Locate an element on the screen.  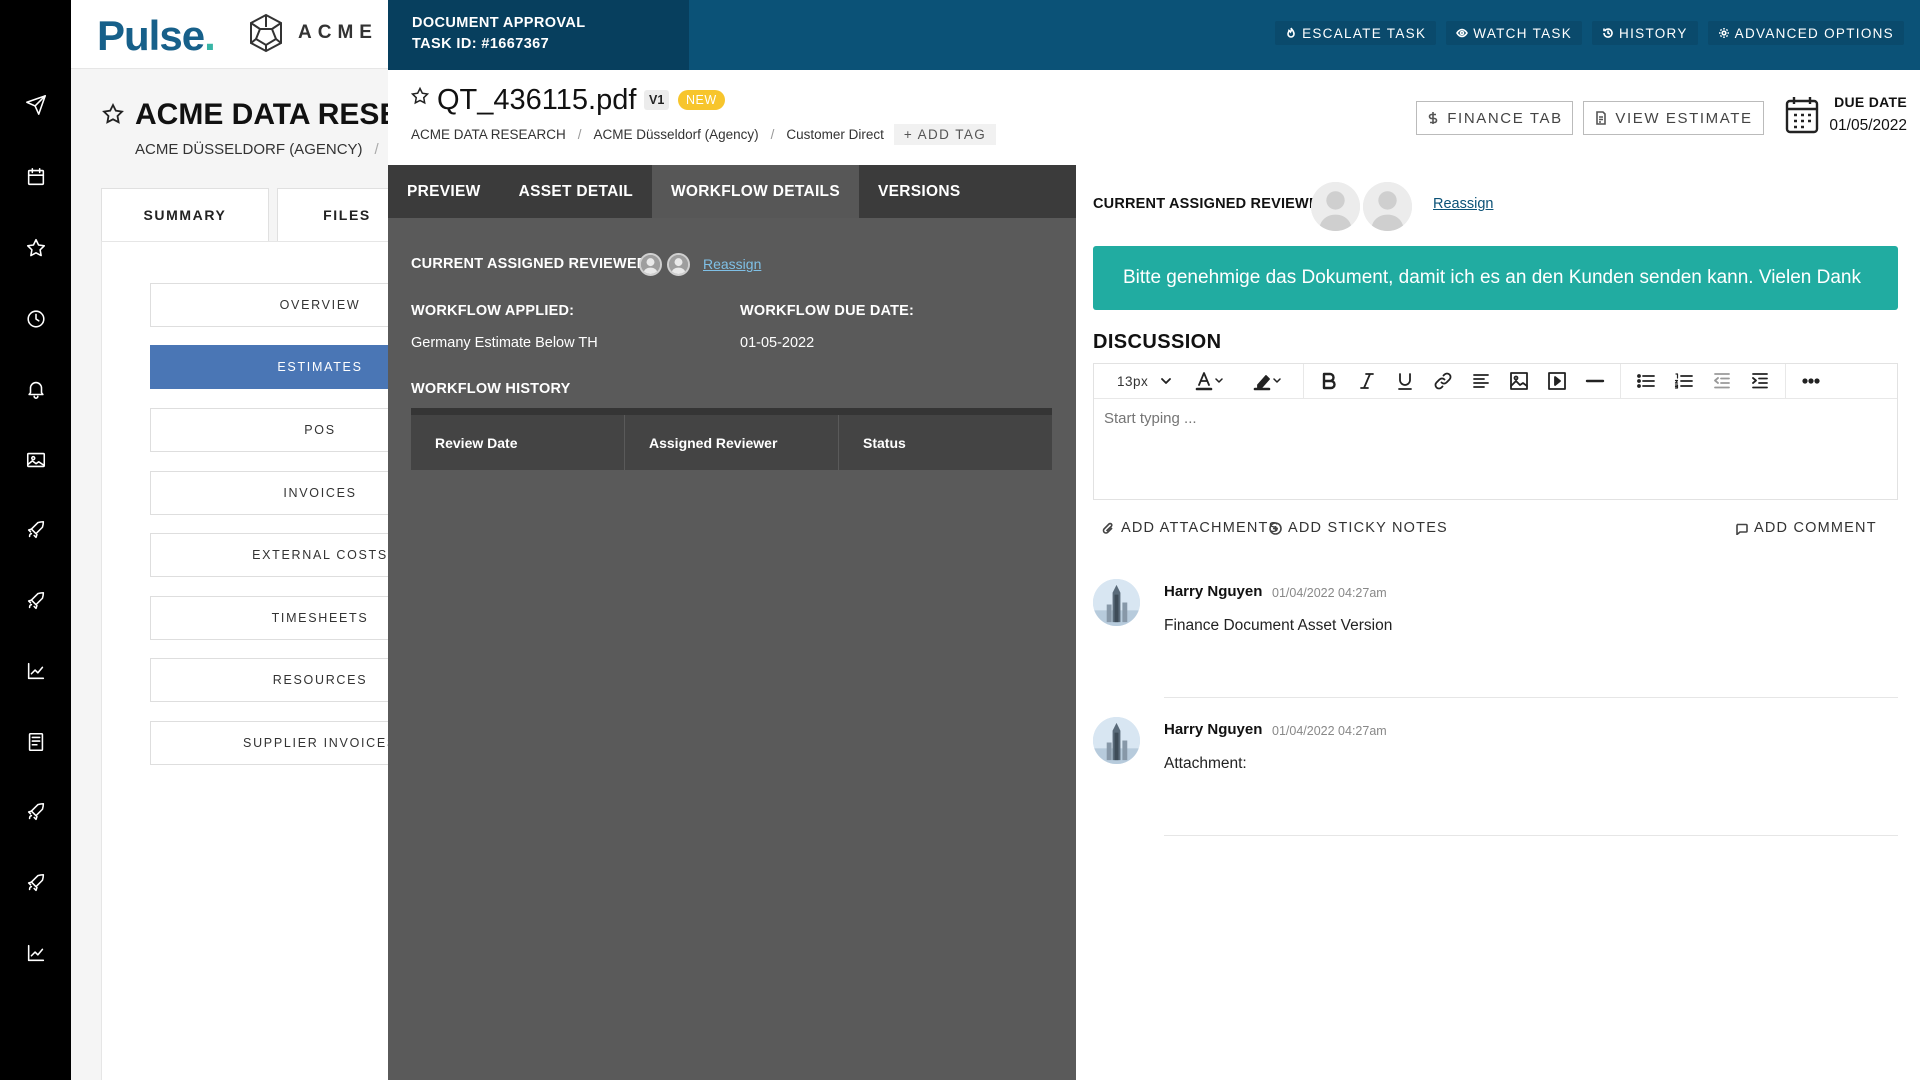
comment-icon is located at coordinates (1742, 529).